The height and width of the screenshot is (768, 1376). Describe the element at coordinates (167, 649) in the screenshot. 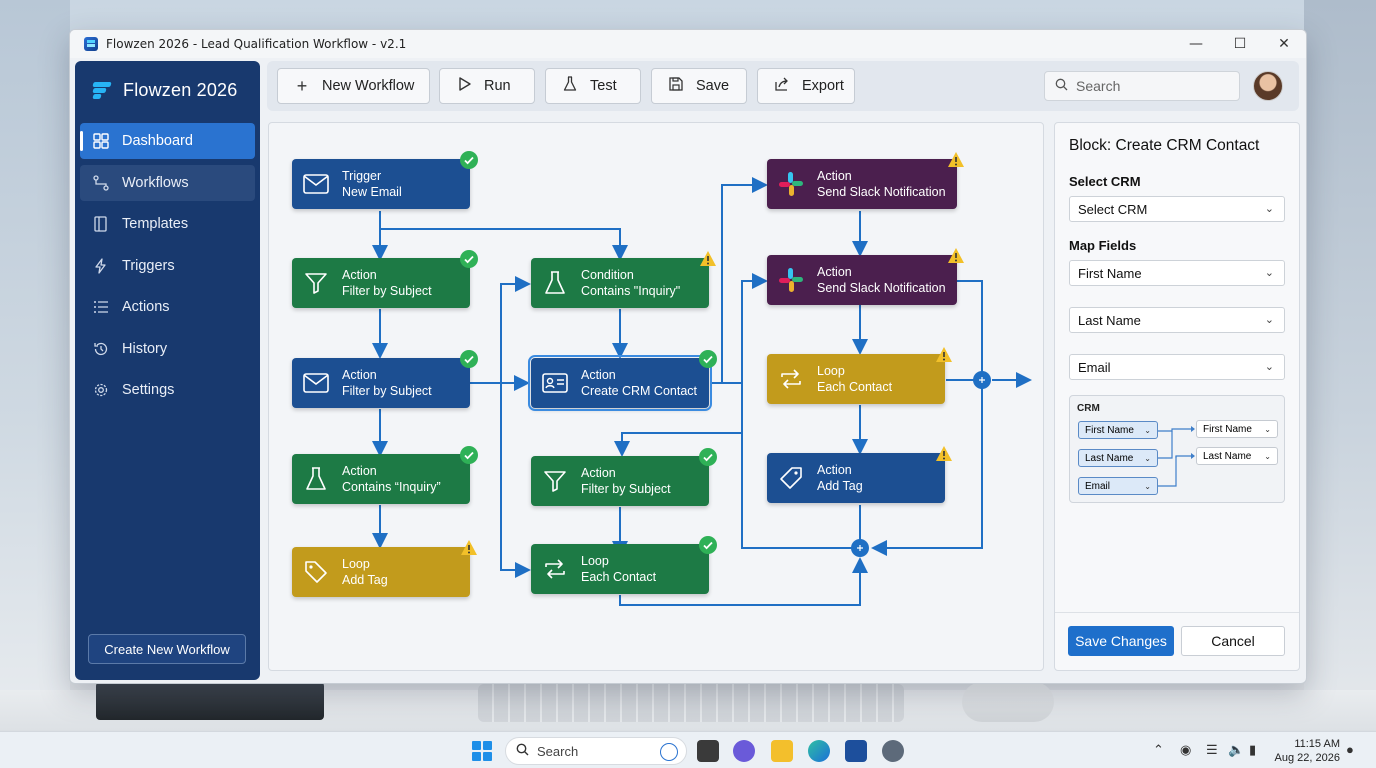

I see `create-new-workflow-button: Create New Workflow` at that location.